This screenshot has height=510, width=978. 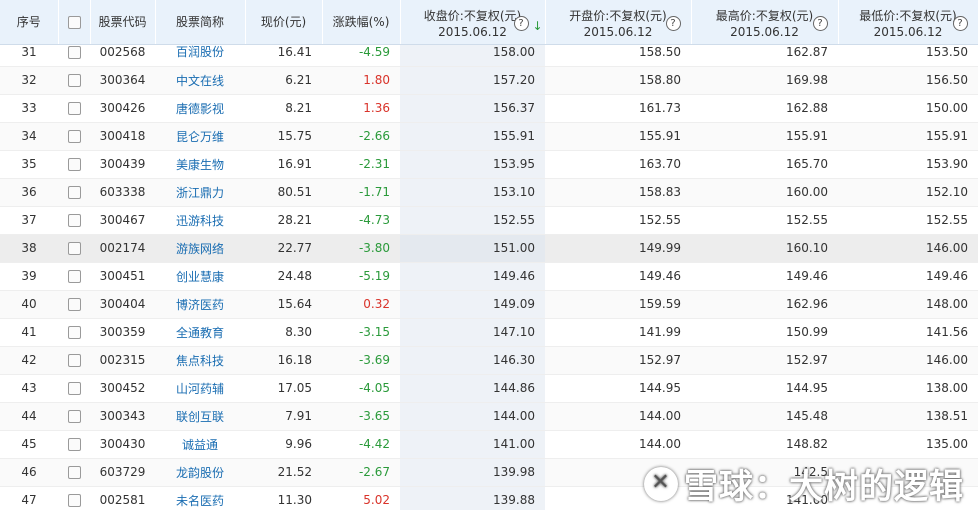 I want to click on select-all-checkbox, so click(x=74, y=22).